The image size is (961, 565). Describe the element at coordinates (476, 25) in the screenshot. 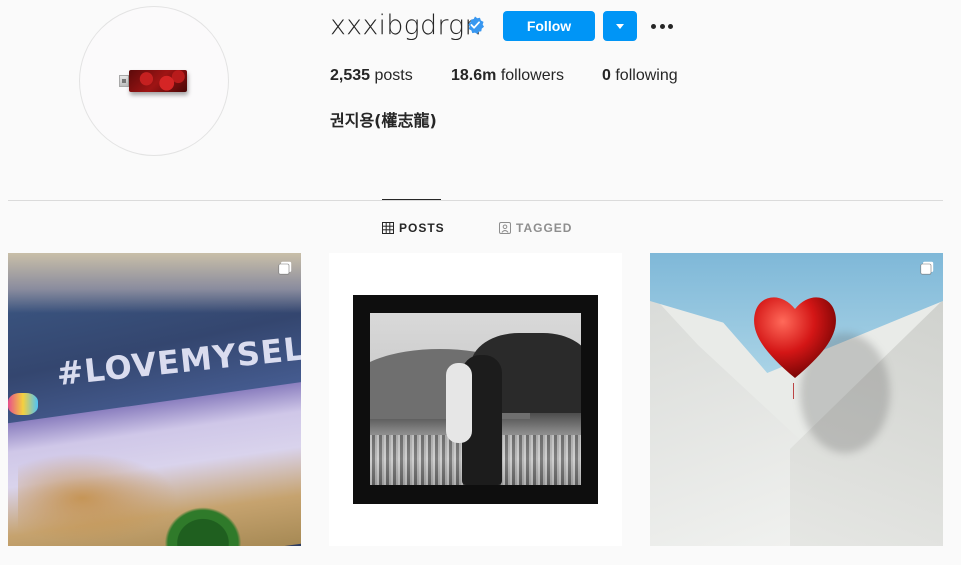

I see `verified-badge-icon` at that location.